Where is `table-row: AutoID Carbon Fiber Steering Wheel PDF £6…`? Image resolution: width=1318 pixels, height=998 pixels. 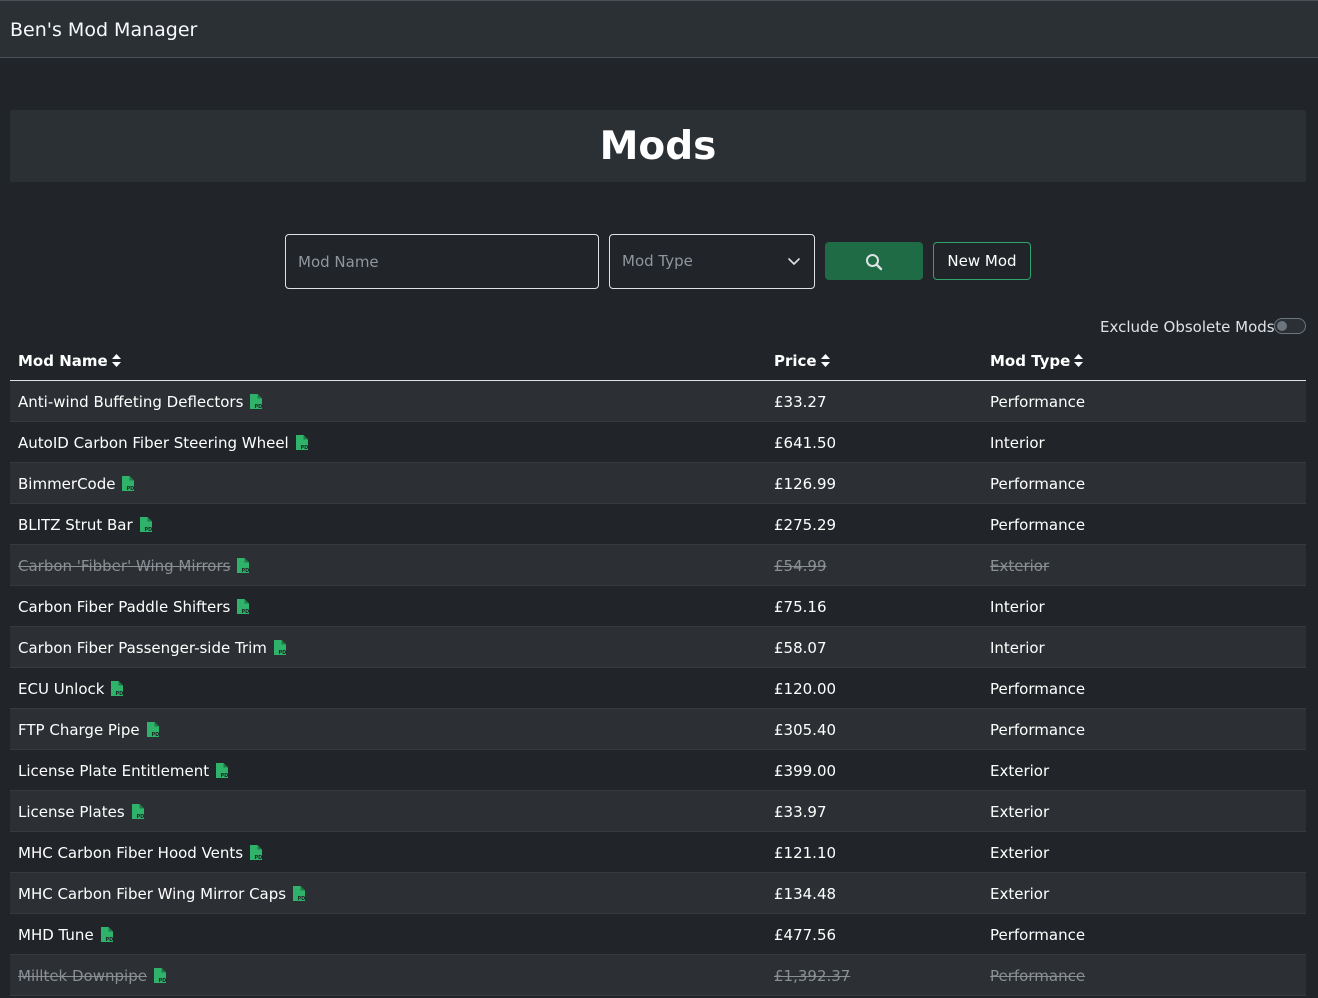
table-row: AutoID Carbon Fiber Steering Wheel PDF £6… is located at coordinates (658, 442).